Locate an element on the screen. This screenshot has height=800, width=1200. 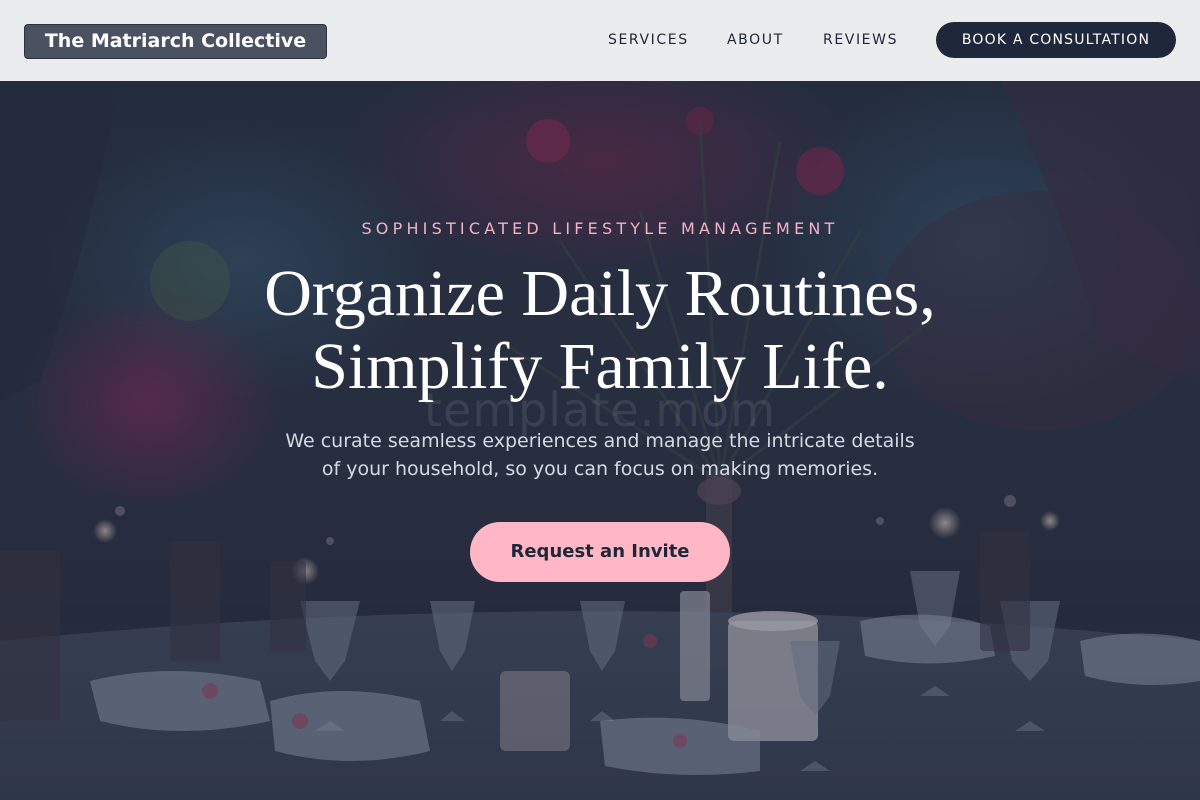
book-consultation-button: BOOK A CONSULTATION is located at coordinates (1056, 40).